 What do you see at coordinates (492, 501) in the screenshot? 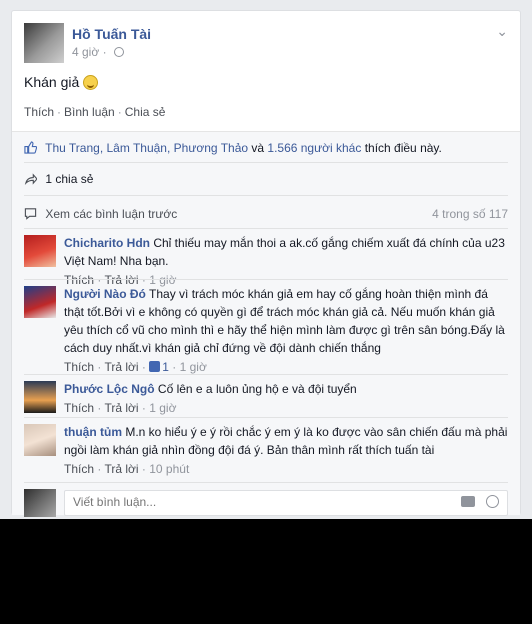
I see `emoji-icon` at bounding box center [492, 501].